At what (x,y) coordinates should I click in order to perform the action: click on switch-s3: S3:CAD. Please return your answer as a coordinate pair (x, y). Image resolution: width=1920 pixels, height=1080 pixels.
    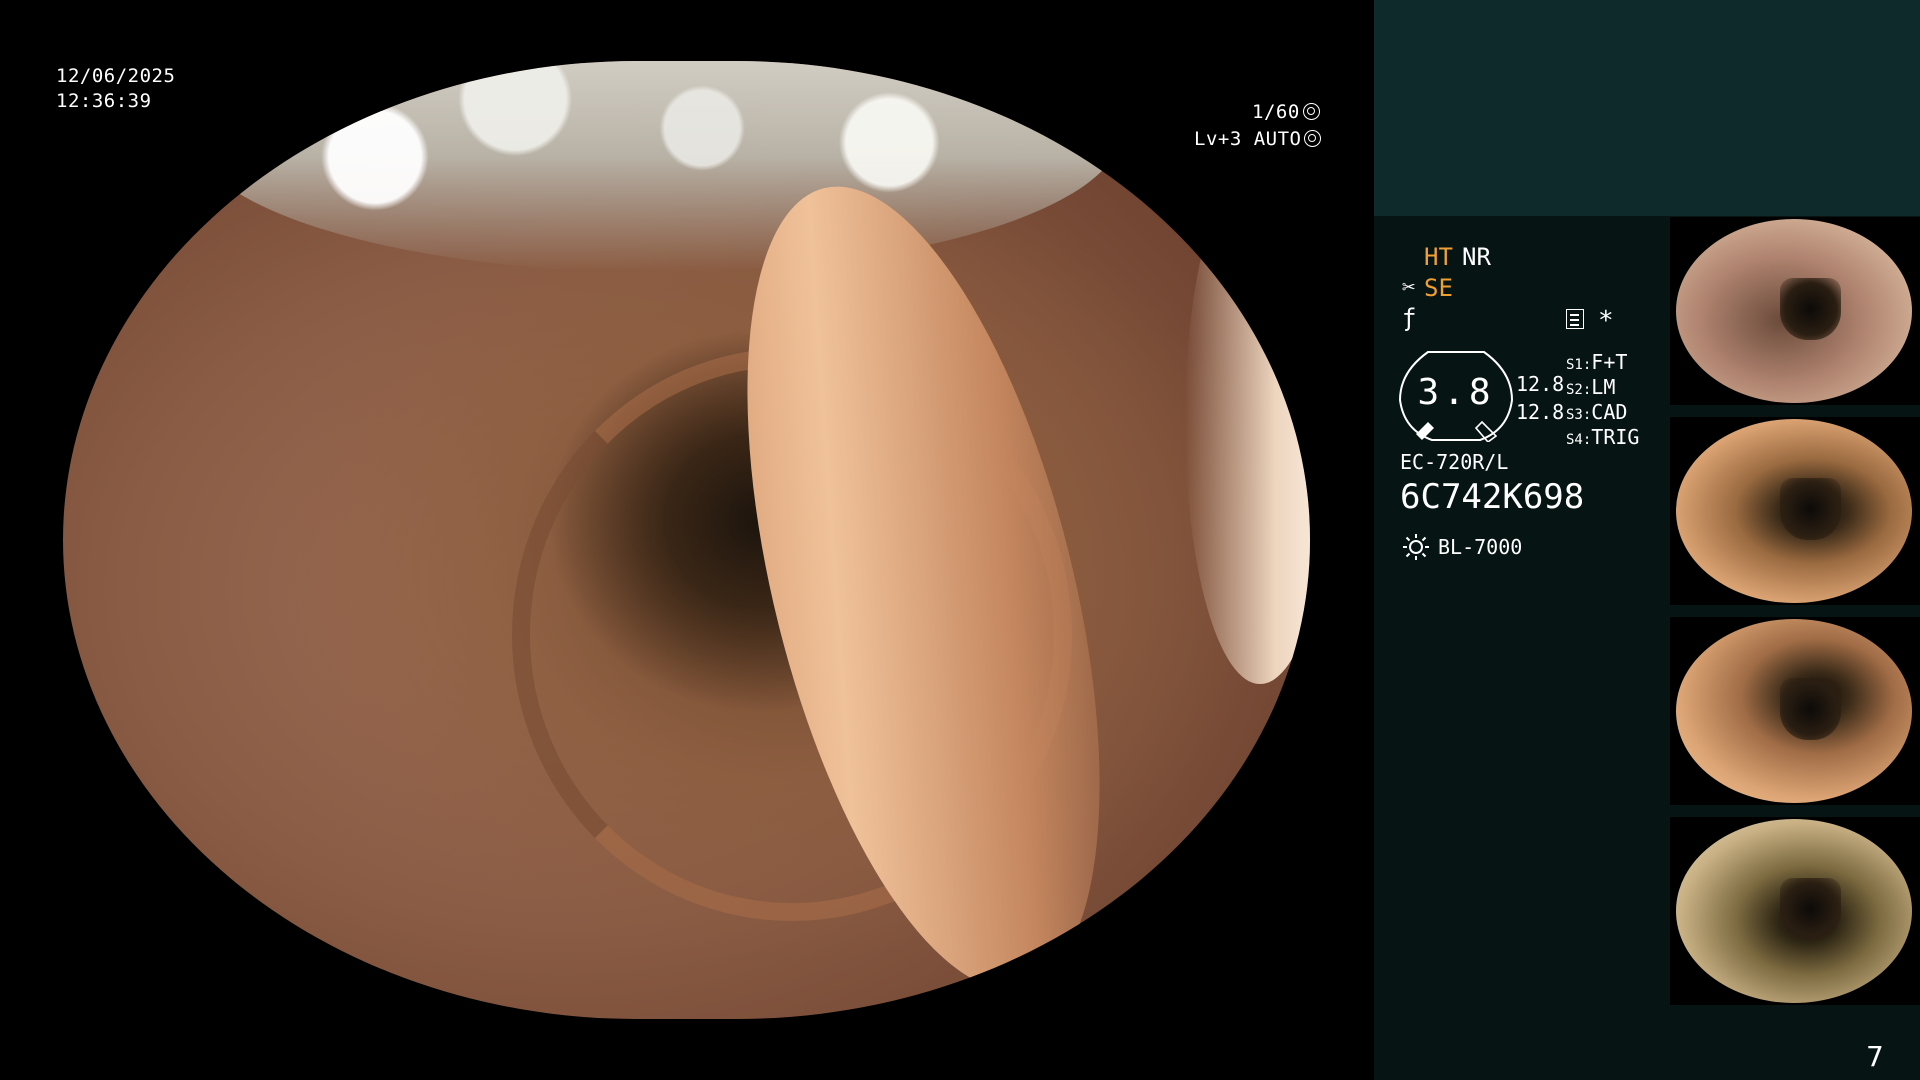
    Looking at the image, I should click on (1596, 413).